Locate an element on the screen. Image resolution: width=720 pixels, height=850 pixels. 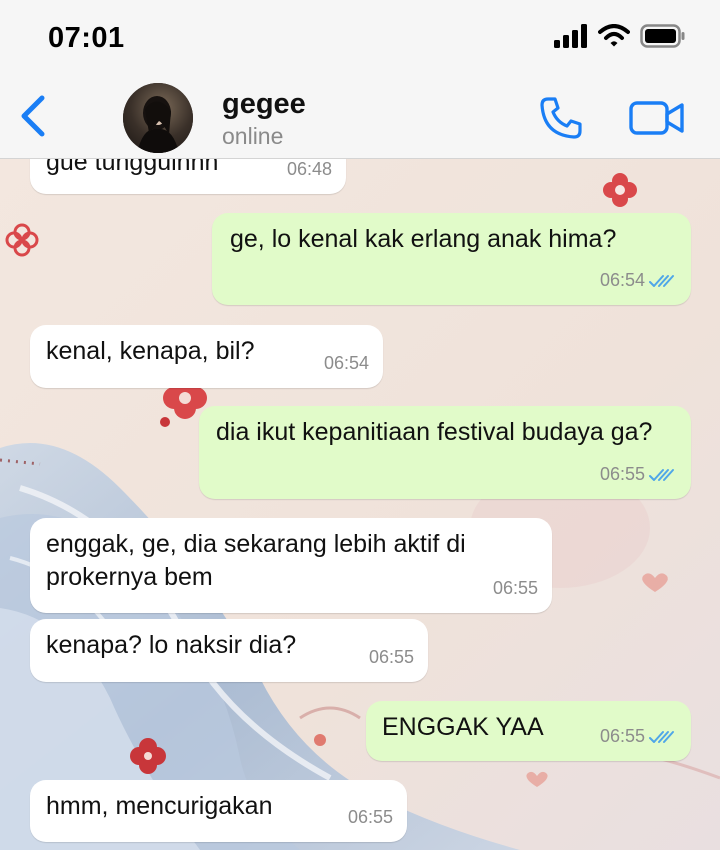
message-bubble-incoming: kenal, kenapa, bil? 06:54 is located at coordinates (206, 356).